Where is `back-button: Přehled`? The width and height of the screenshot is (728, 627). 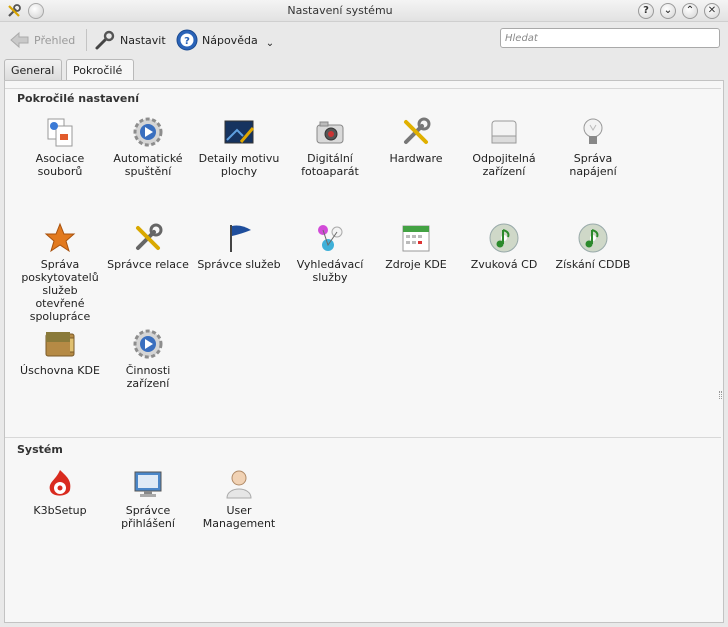 back-button: Přehled is located at coordinates (42, 40).